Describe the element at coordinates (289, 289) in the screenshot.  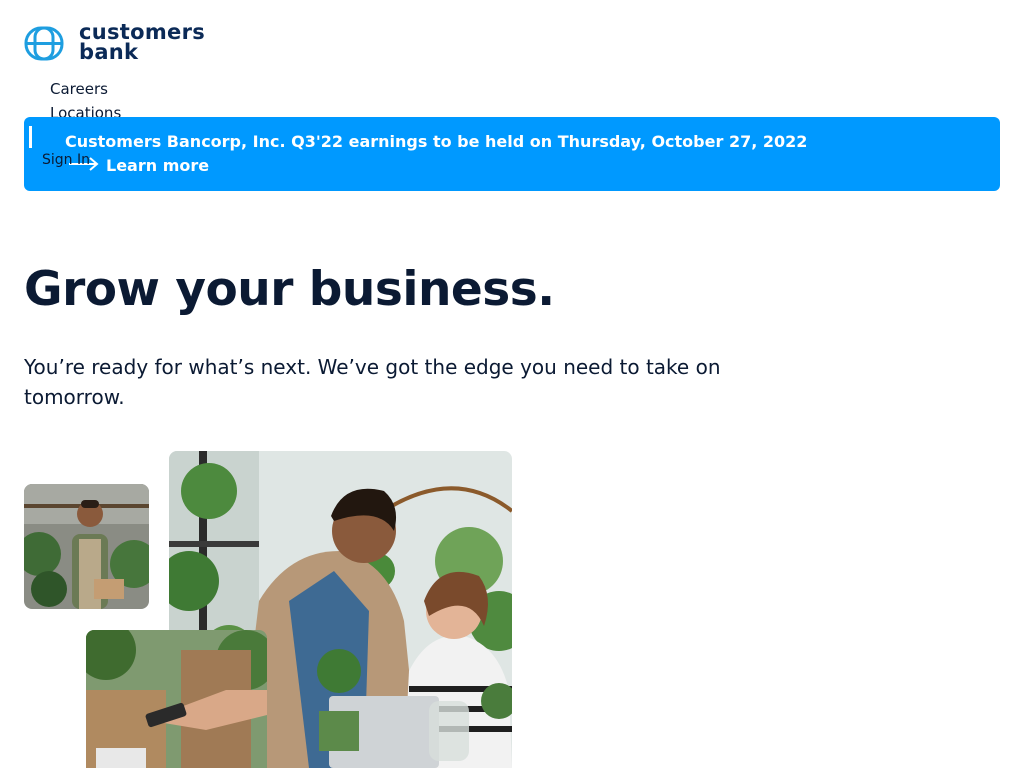
I see `hero-title: Grow your business.` at that location.